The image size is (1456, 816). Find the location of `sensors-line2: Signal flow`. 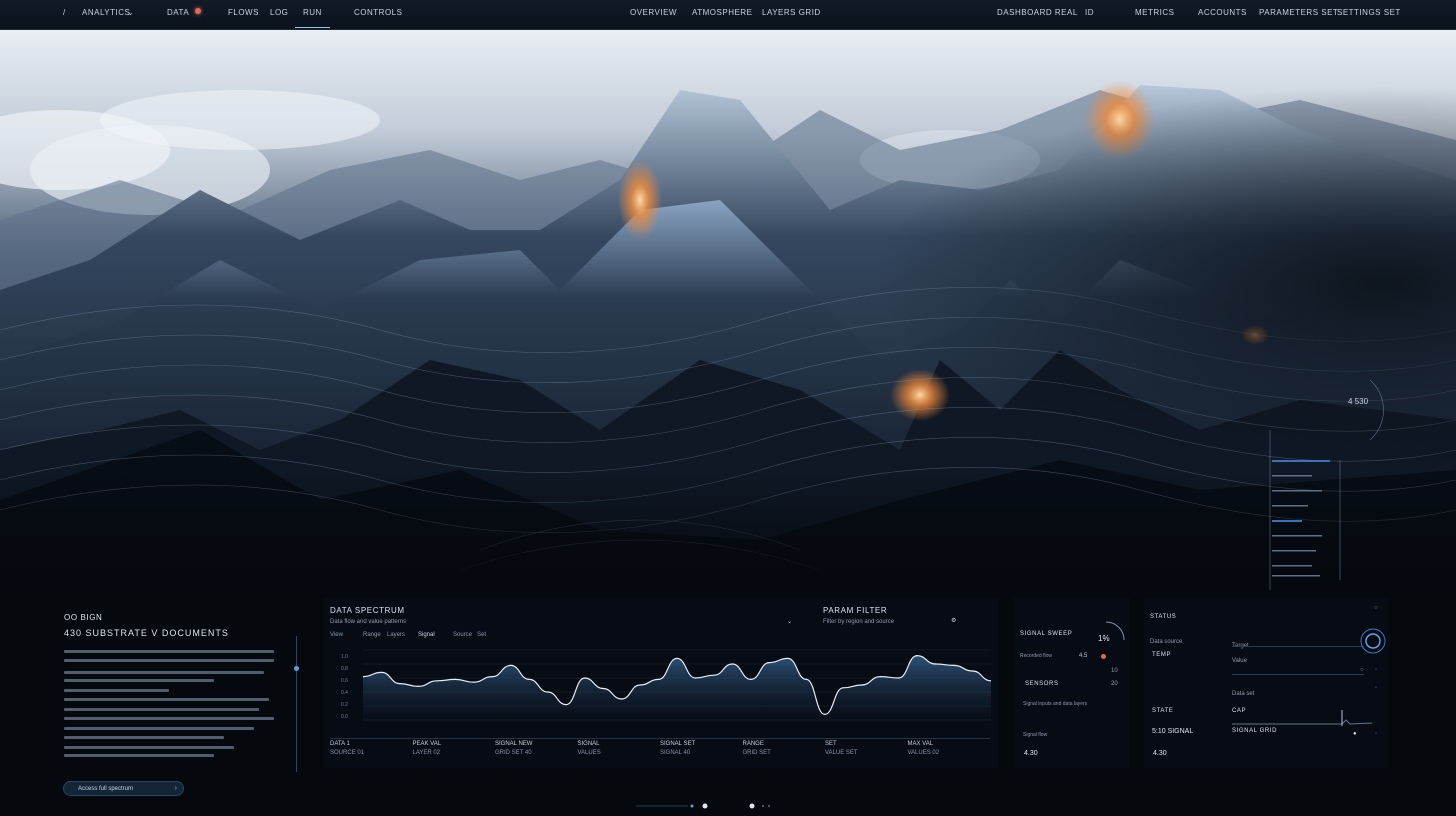

sensors-line2: Signal flow is located at coordinates (1035, 735).